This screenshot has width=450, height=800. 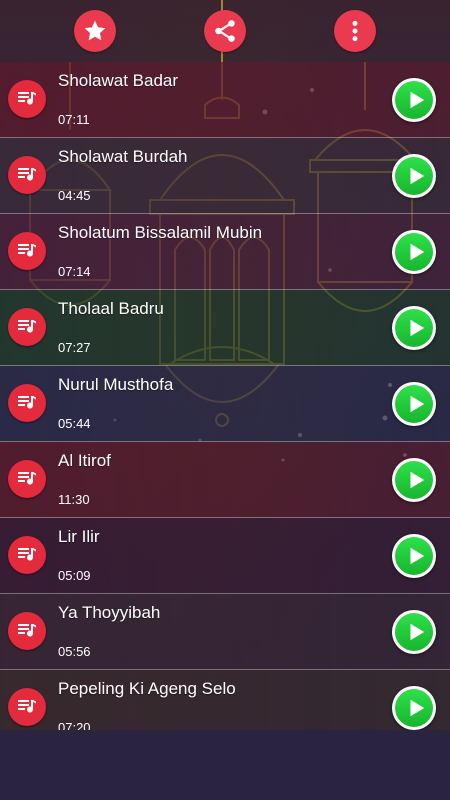 What do you see at coordinates (225, 328) in the screenshot?
I see `track-row: Tholaal Badru 07:27` at bounding box center [225, 328].